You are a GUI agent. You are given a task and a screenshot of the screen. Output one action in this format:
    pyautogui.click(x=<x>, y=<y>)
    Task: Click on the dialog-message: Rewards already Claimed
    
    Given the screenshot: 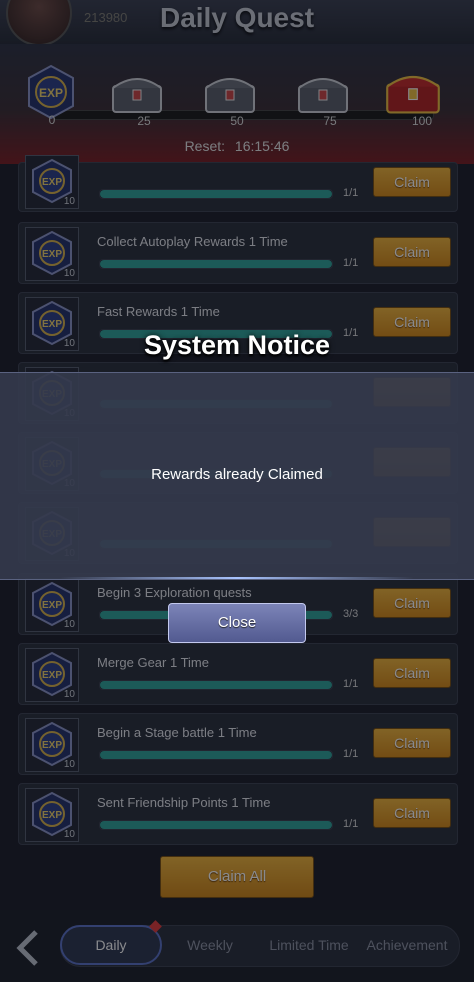 What is the action you would take?
    pyautogui.click(x=237, y=474)
    